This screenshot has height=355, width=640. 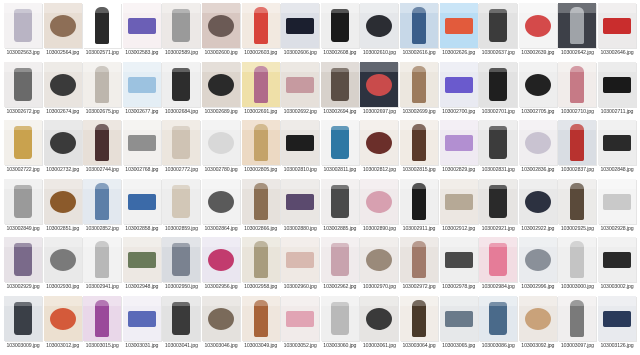 I want to click on file-tile: 103003046.jpg, so click(x=221, y=324).